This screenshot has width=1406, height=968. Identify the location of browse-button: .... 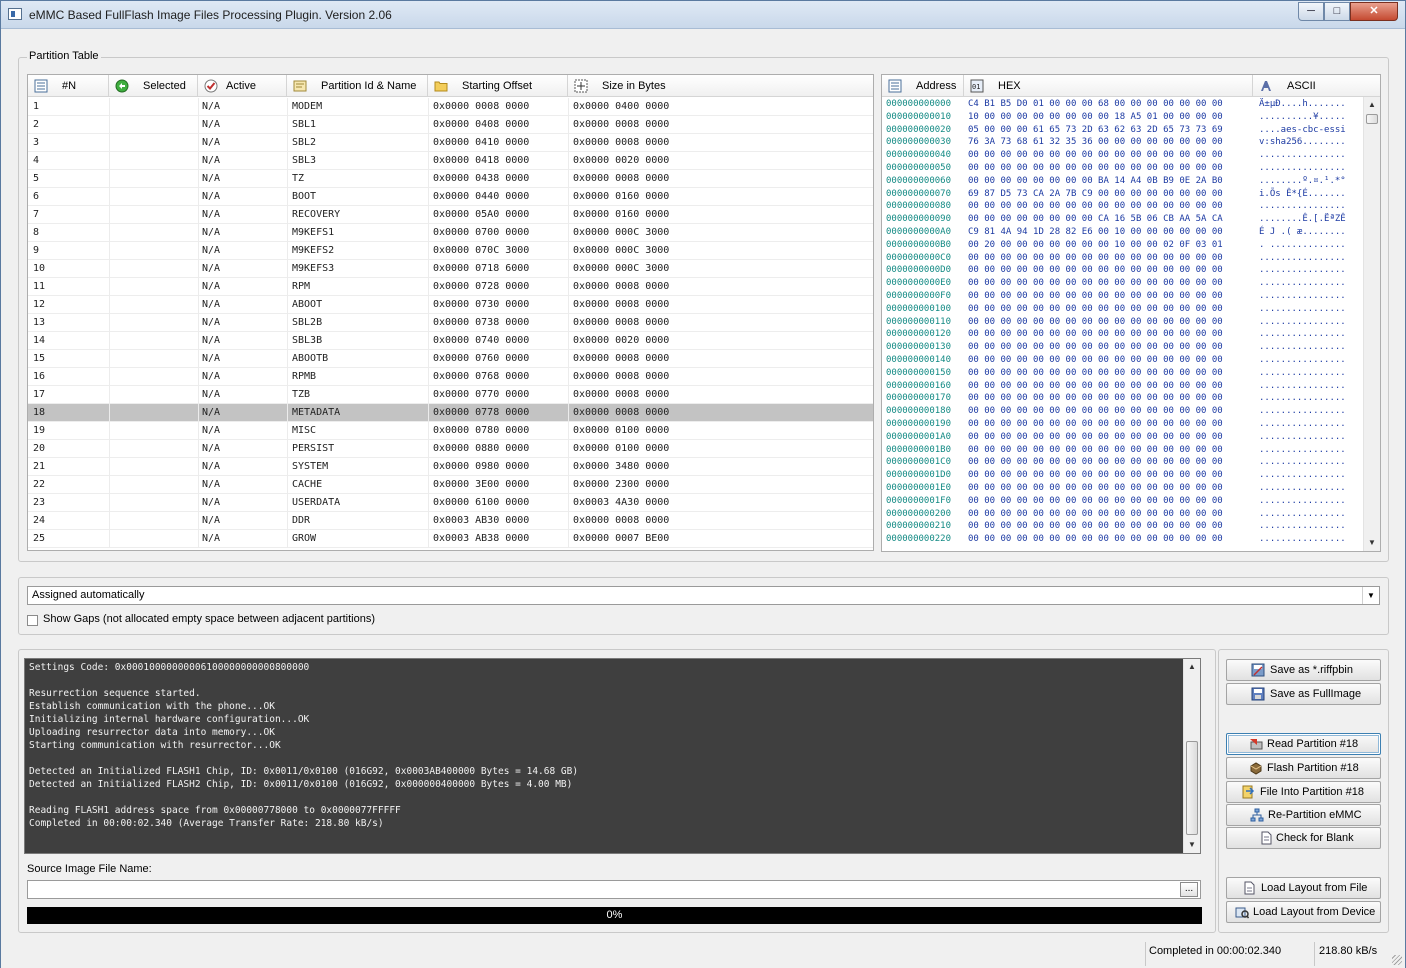
(1189, 889).